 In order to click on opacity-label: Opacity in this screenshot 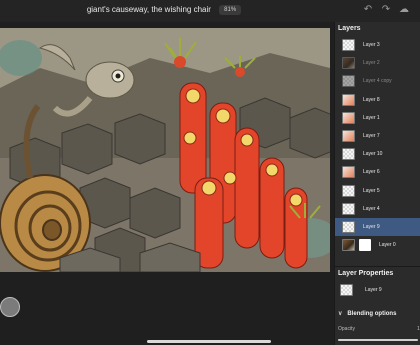, I will do `click(346, 329)`.